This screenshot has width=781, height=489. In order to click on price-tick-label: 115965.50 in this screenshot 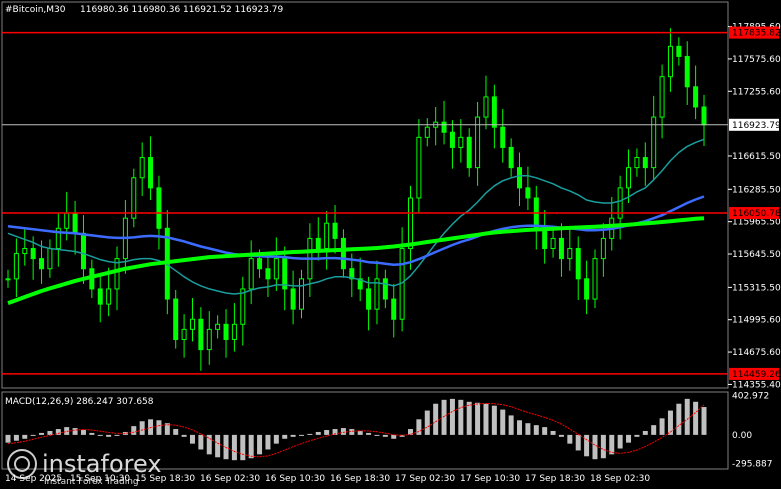, I will do `click(756, 223)`.